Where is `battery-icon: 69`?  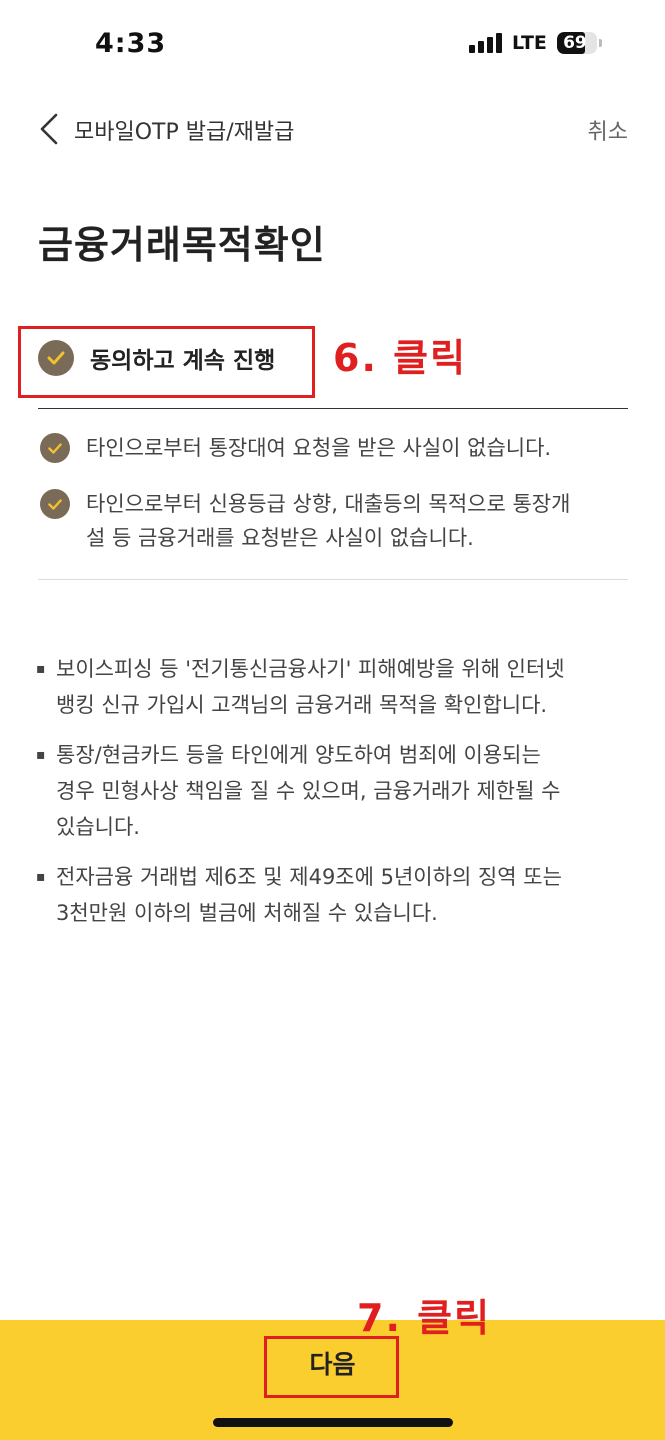 battery-icon: 69 is located at coordinates (576, 43).